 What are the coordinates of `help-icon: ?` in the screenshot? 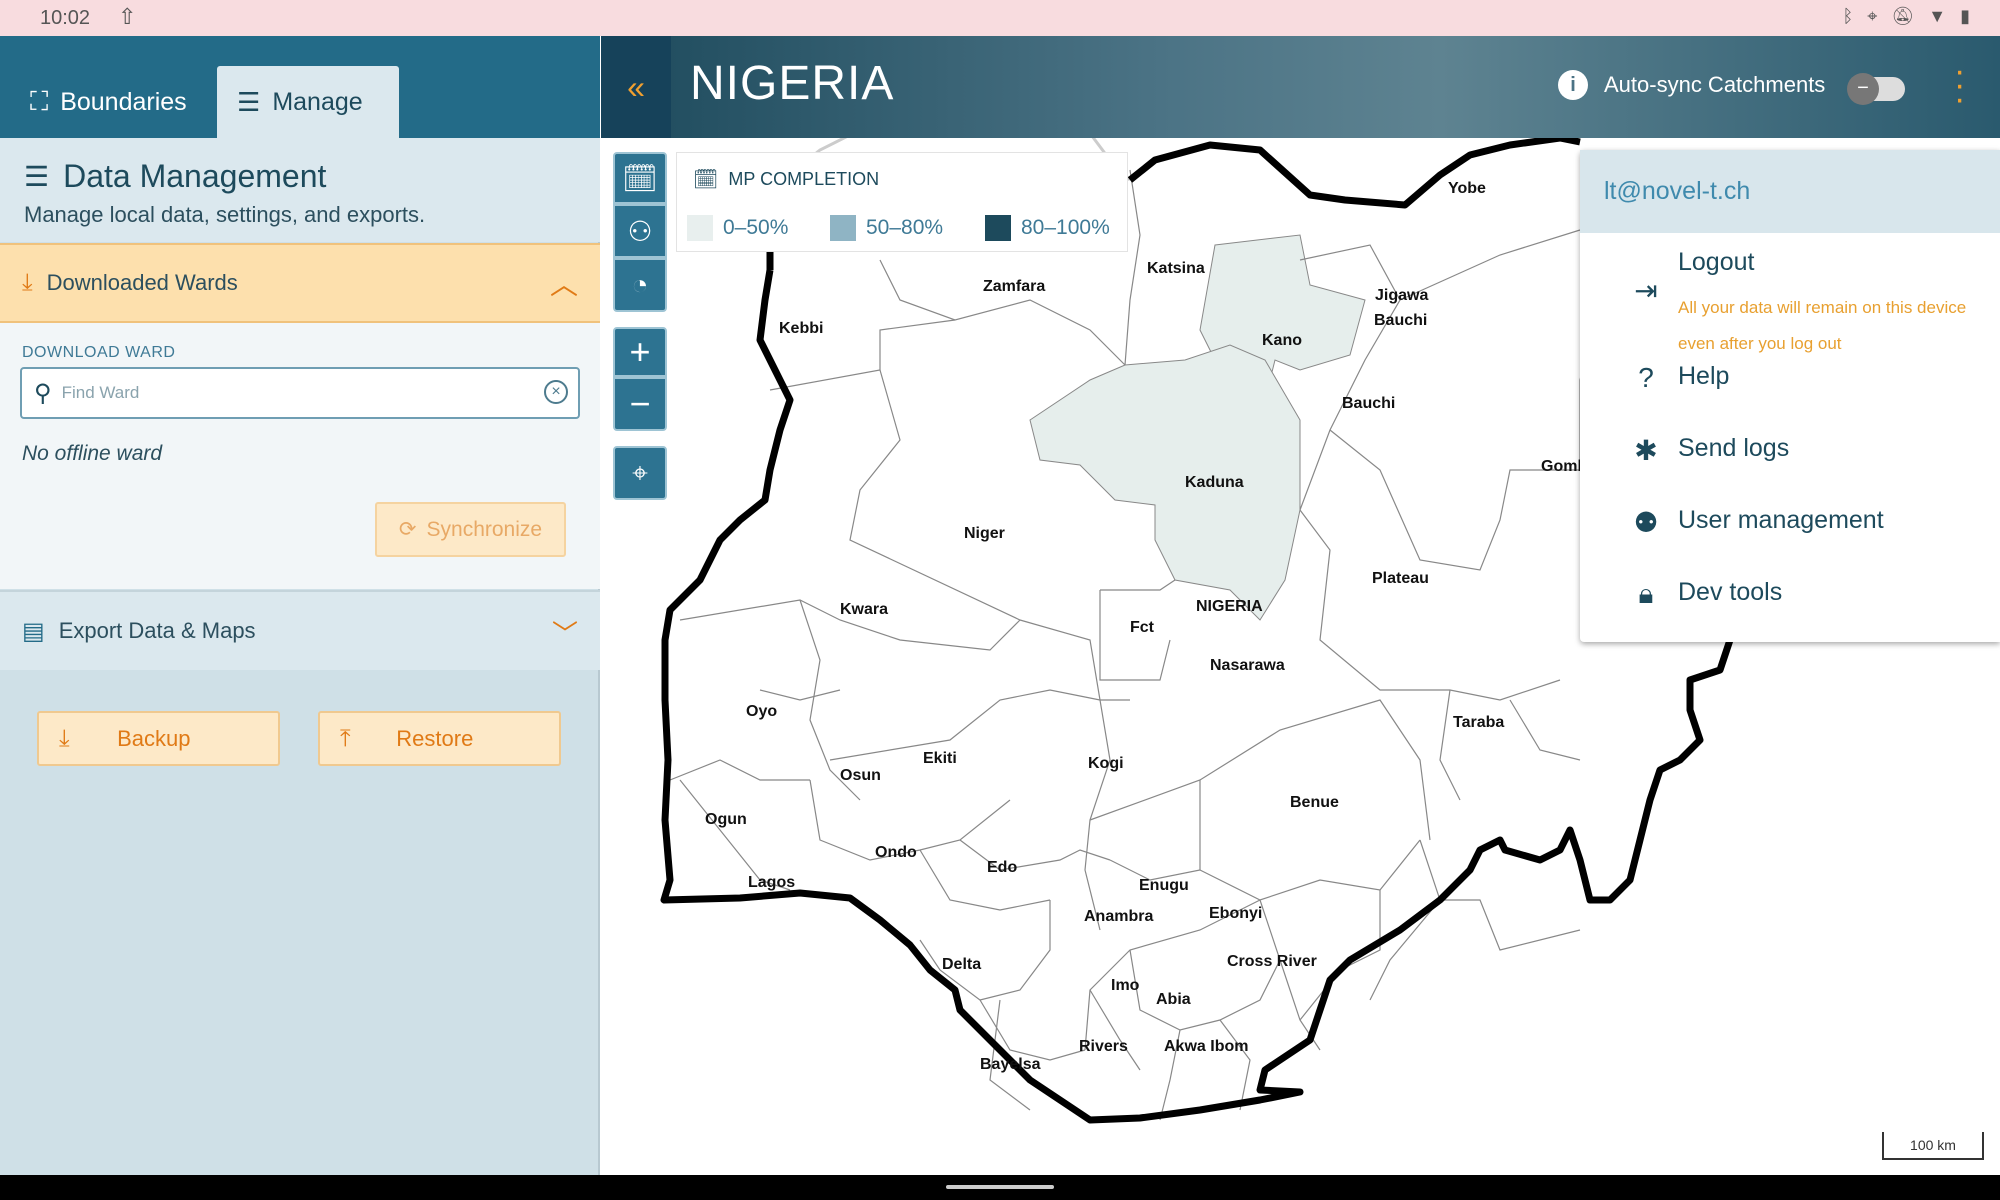 It's located at (1646, 377).